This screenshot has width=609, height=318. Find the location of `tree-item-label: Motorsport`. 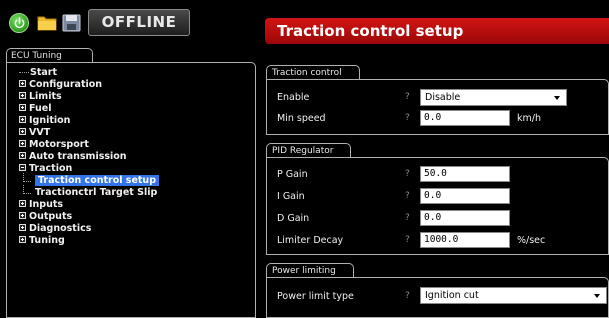

tree-item-label: Motorsport is located at coordinates (59, 144).